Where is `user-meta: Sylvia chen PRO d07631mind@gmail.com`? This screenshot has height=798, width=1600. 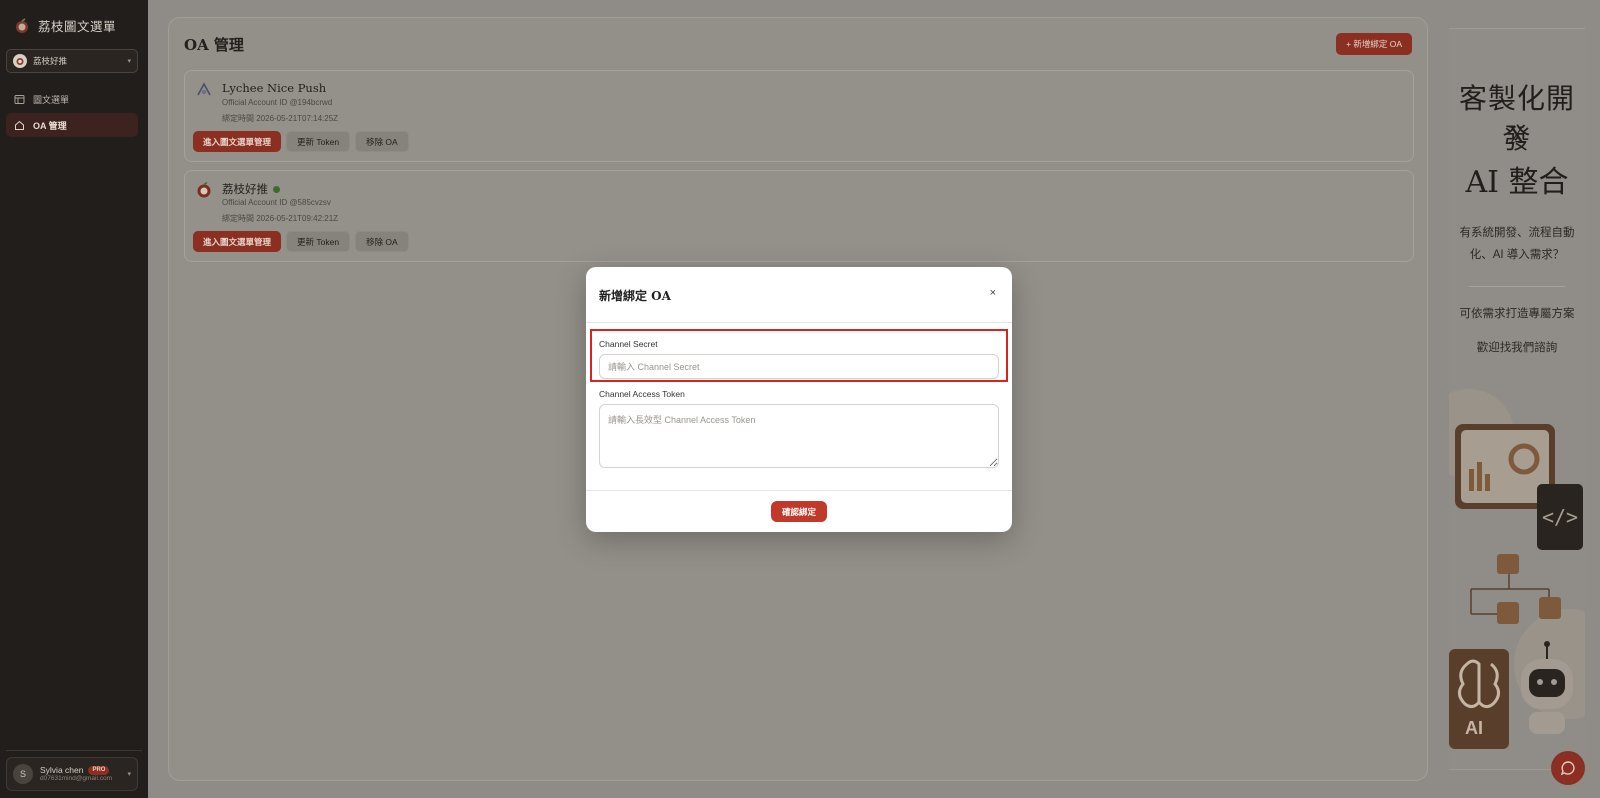 user-meta: Sylvia chen PRO d07631mind@gmail.com is located at coordinates (80, 773).